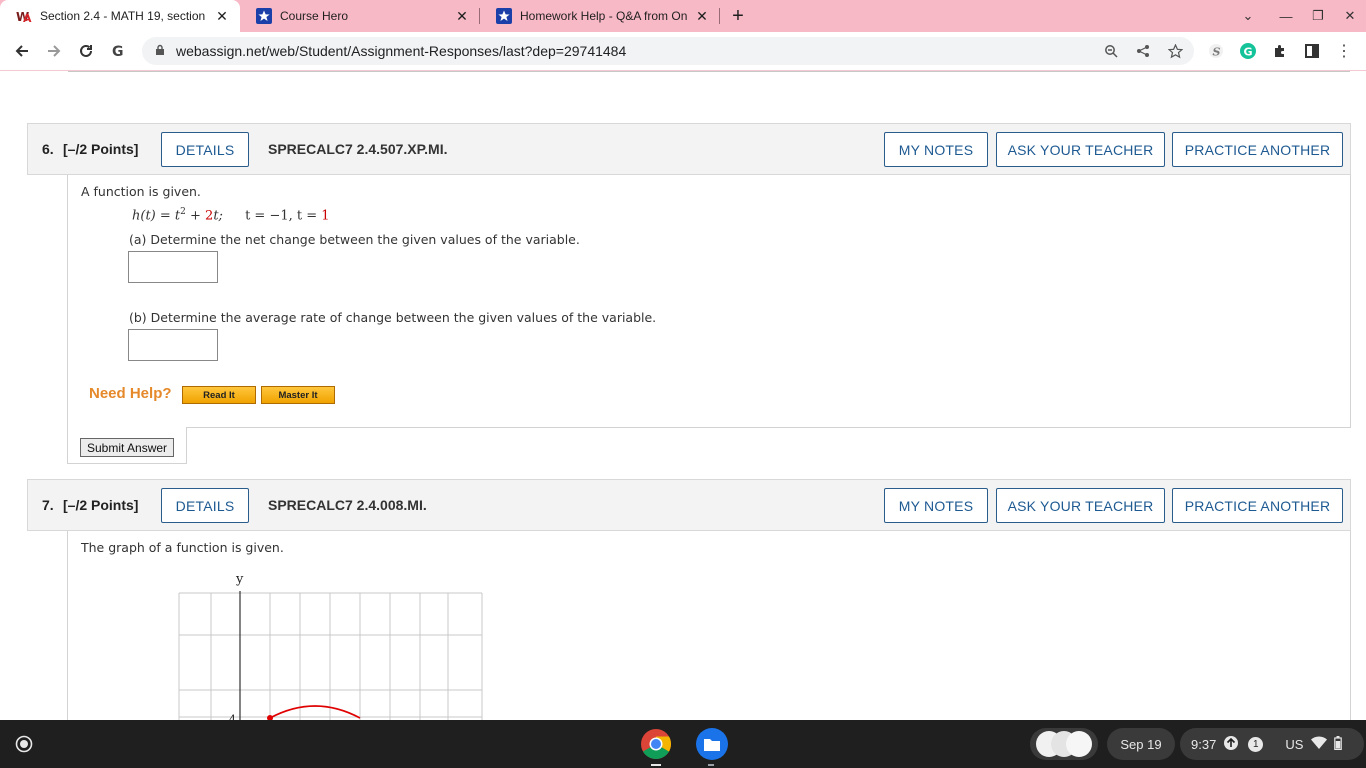  I want to click on bookmark-star-icon, so click(1175, 51).